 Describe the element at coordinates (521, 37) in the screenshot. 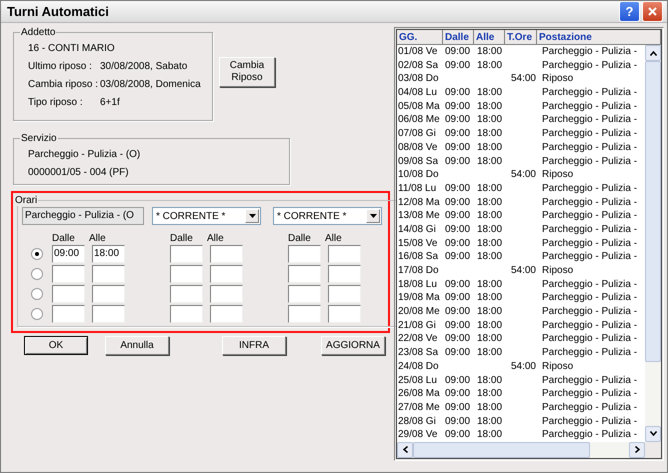

I see `column-header: T.Ore` at that location.